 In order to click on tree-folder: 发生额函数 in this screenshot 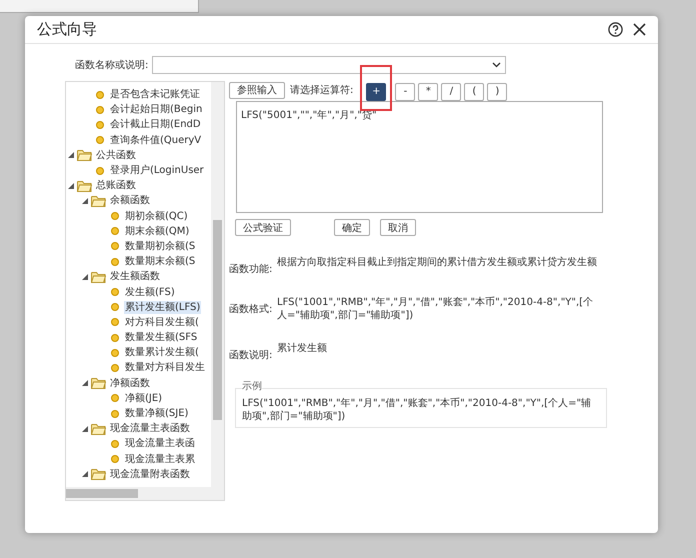, I will do `click(135, 277)`.